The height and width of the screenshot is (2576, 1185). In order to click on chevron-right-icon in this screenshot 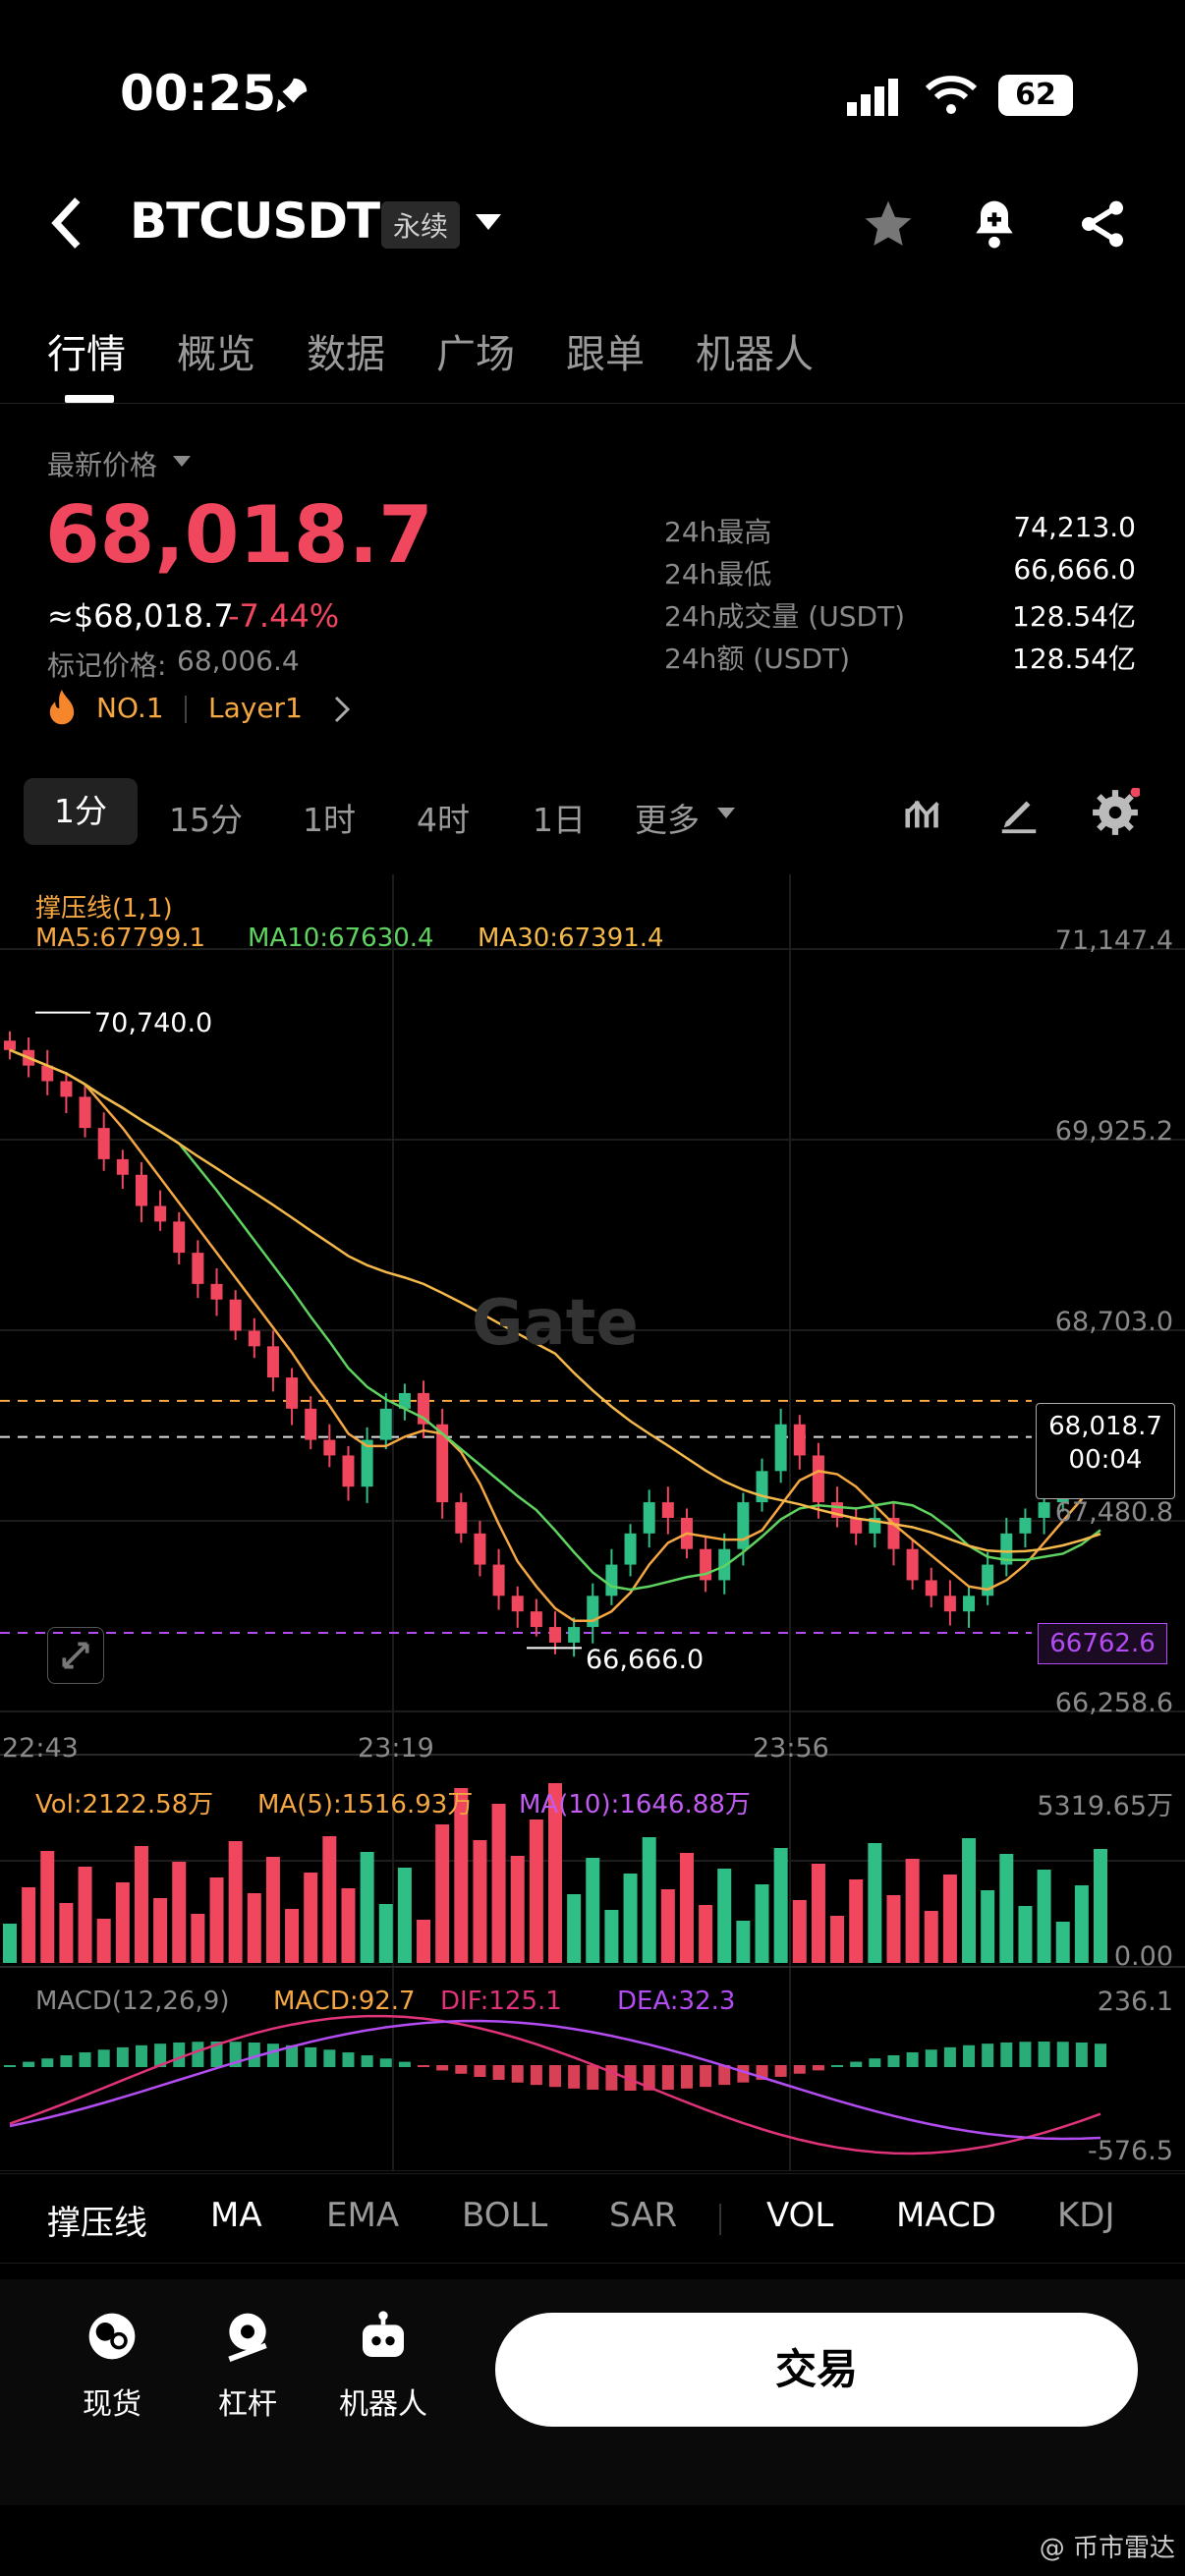, I will do `click(342, 709)`.